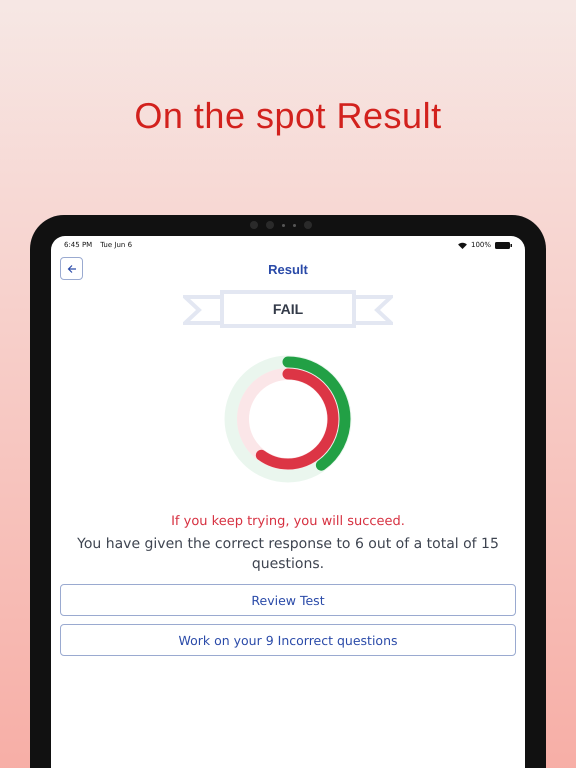 The width and height of the screenshot is (576, 768). What do you see at coordinates (288, 521) in the screenshot?
I see `encouragement-message: If you keep trying, you will succeed.` at bounding box center [288, 521].